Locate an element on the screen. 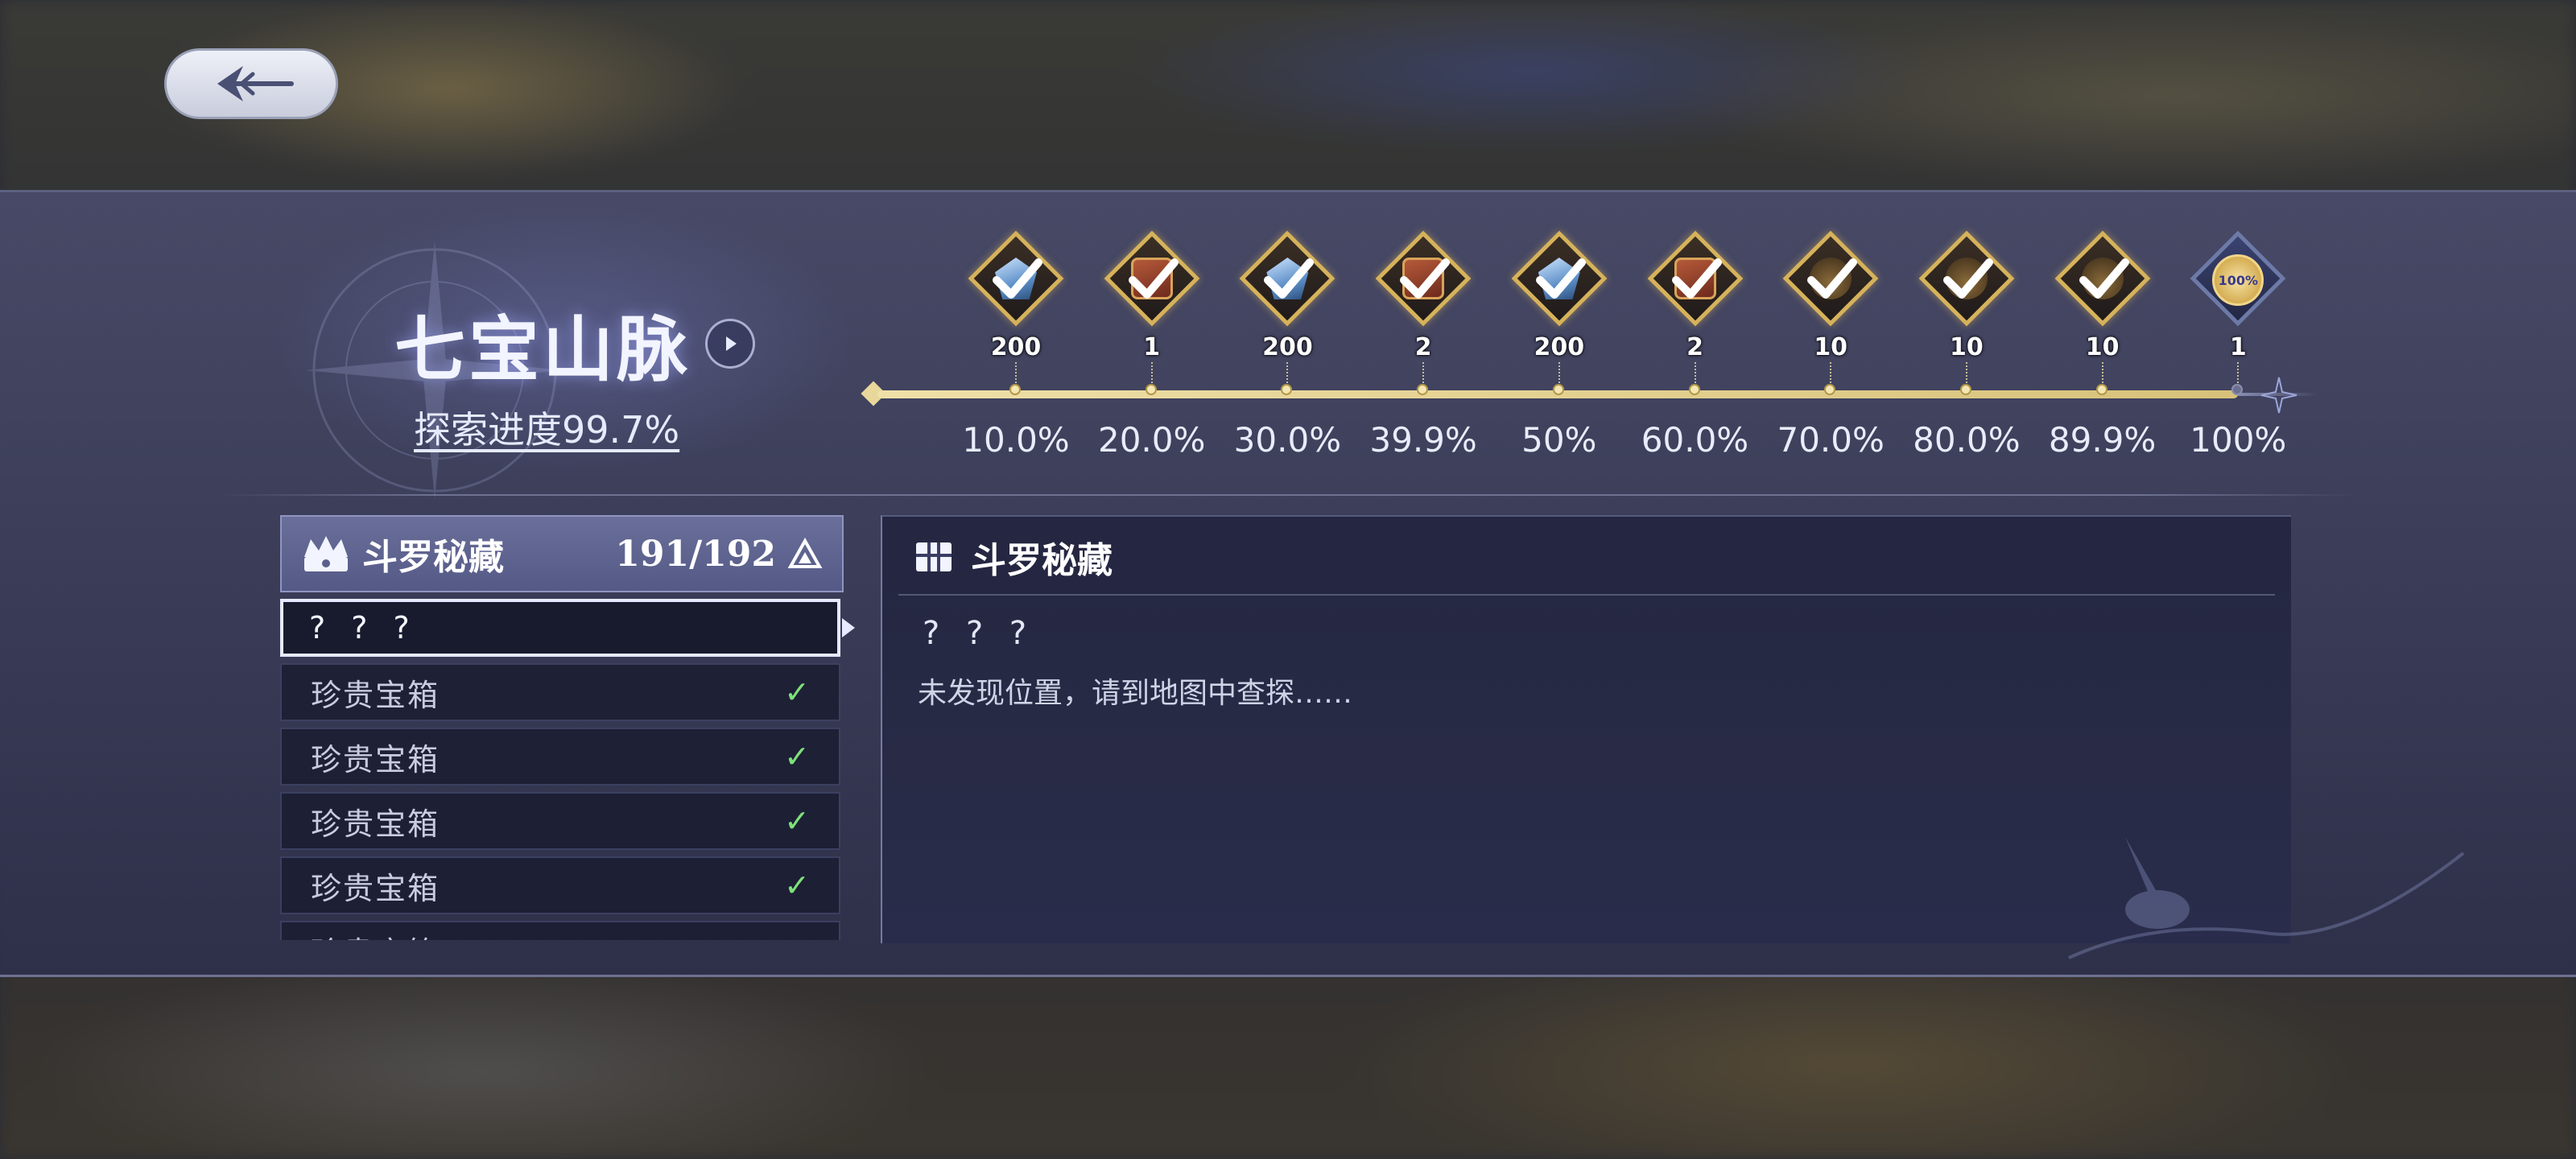 This screenshot has width=2576, height=1159. milestone-7: 10 70.0% is located at coordinates (1830, 346).